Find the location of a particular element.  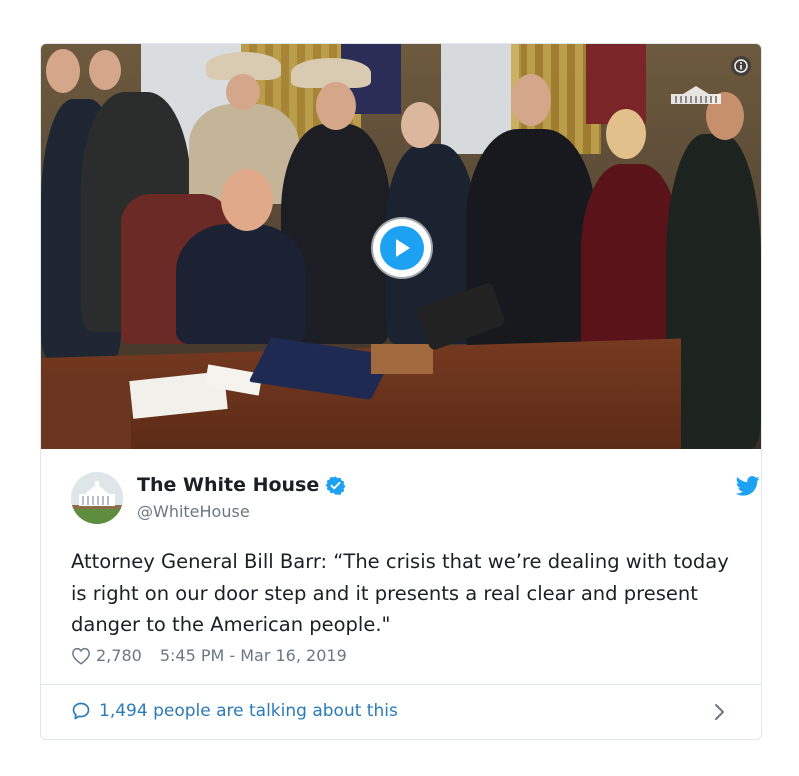

white-house-watermark-icon is located at coordinates (696, 95).